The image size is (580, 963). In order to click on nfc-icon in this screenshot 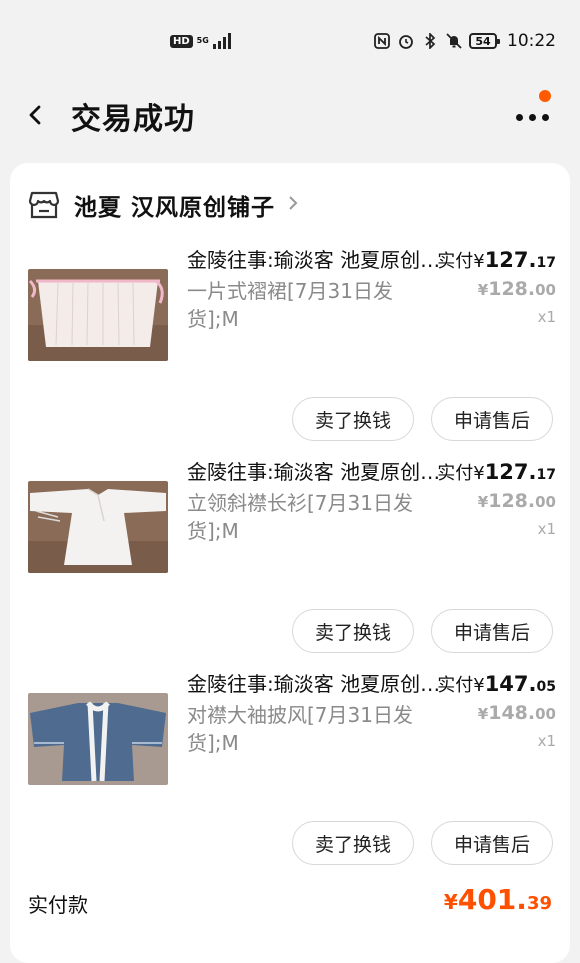, I will do `click(382, 41)`.